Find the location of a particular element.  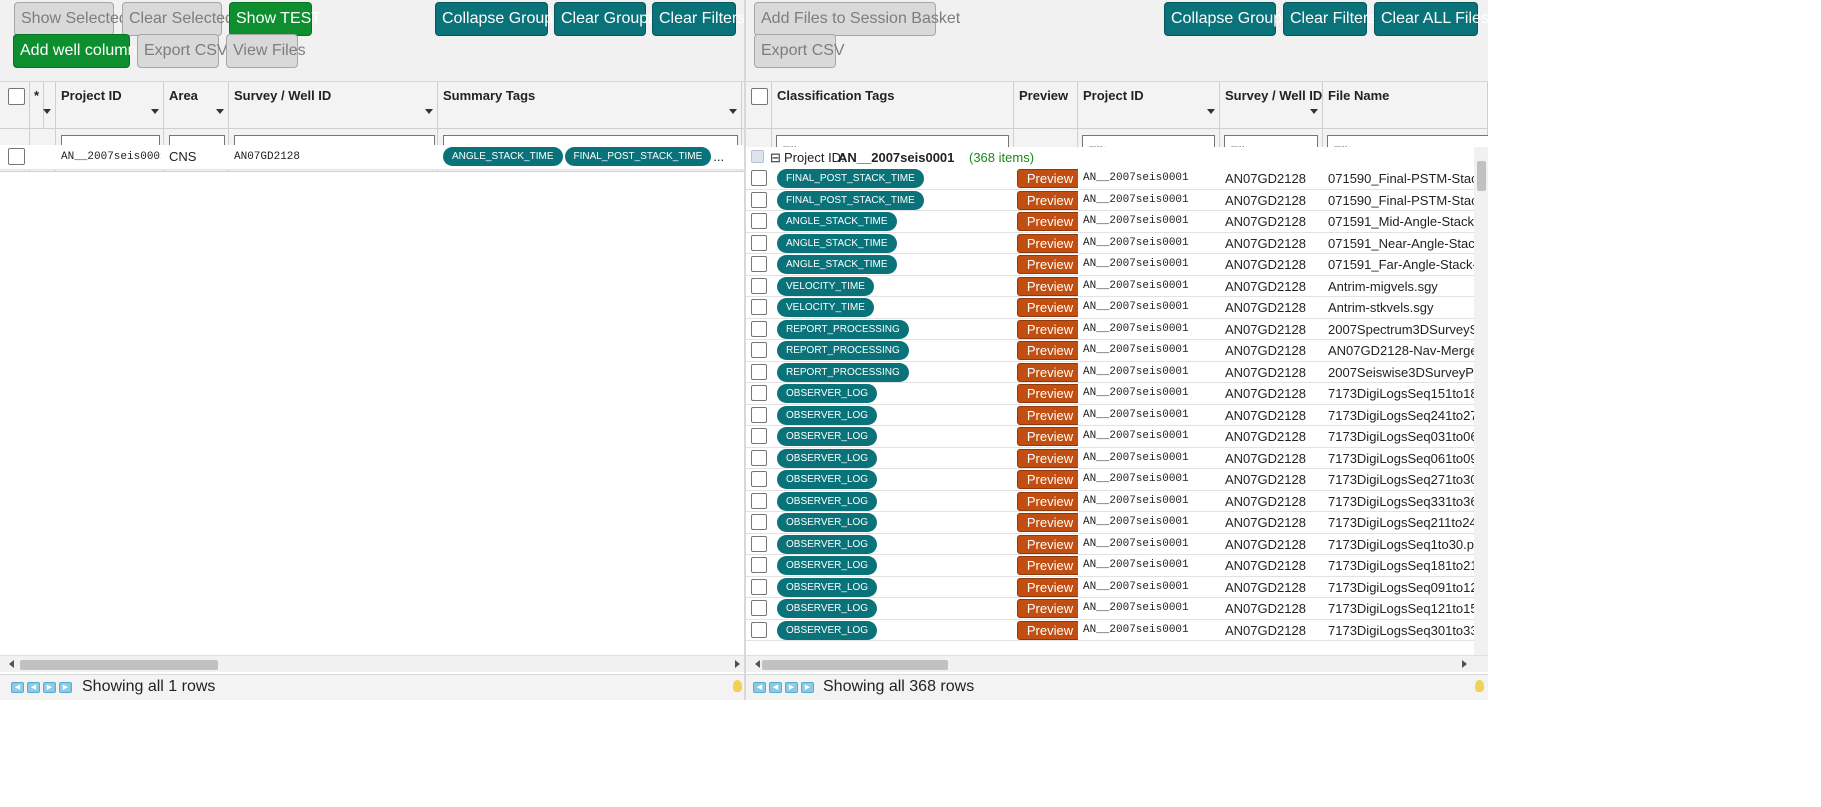

lightbulb-icon is located at coordinates (1479, 686).